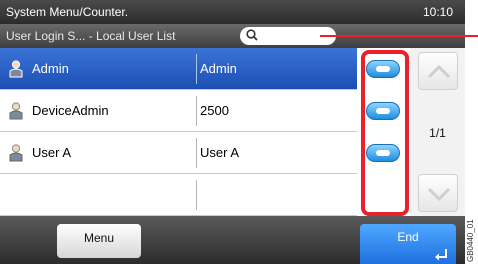 This screenshot has width=478, height=264. What do you see at coordinates (67, 12) in the screenshot?
I see `window-title: System Menu/Counter.` at bounding box center [67, 12].